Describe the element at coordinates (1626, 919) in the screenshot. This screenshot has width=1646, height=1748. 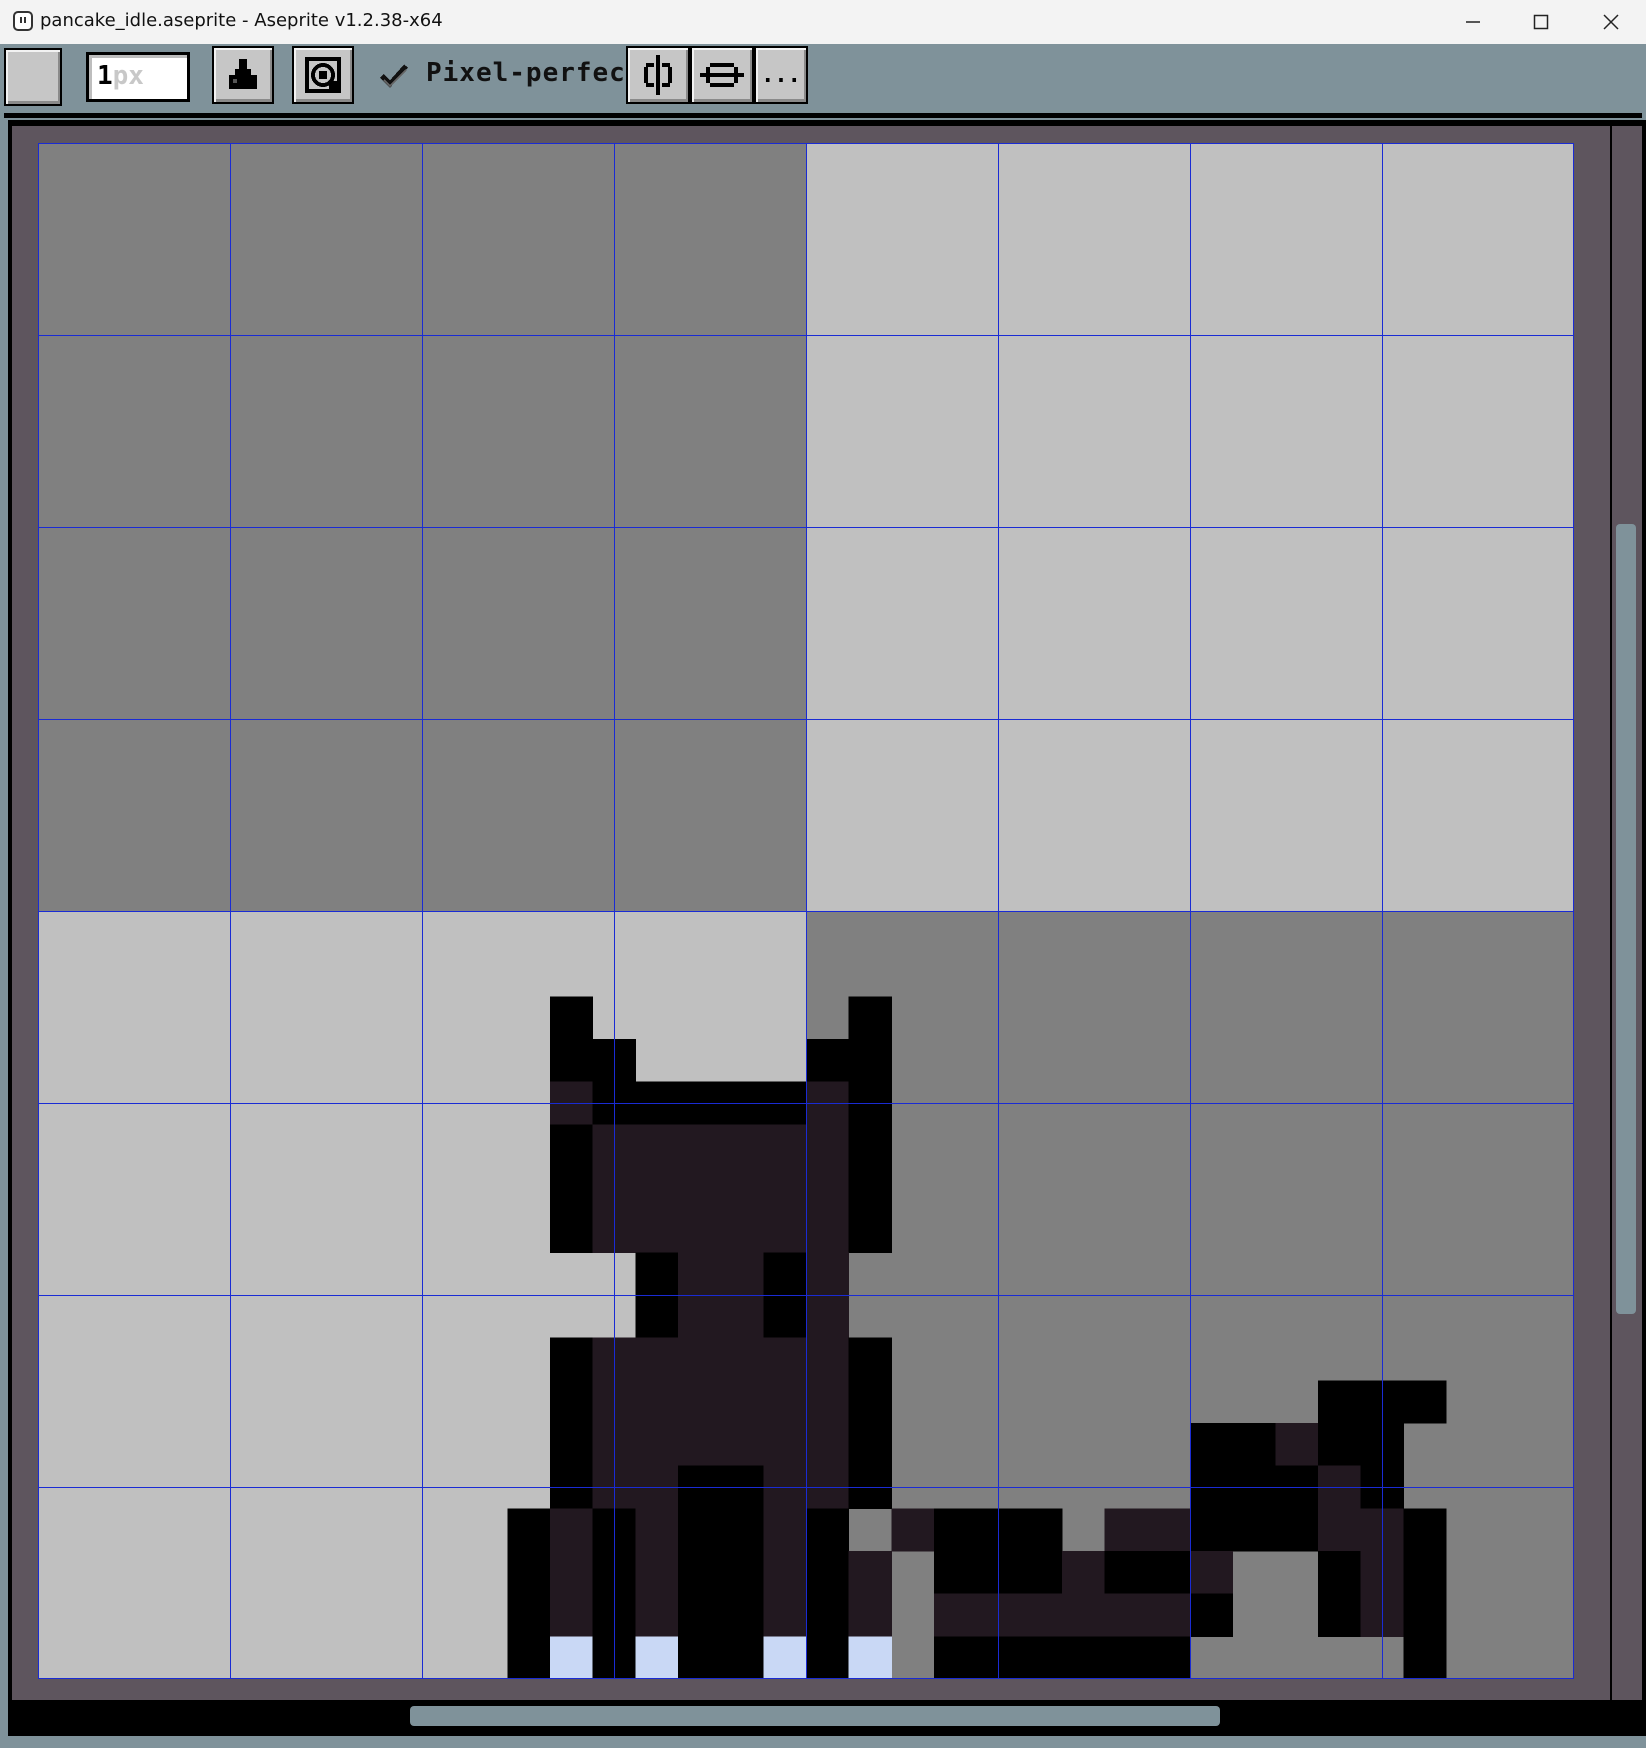
I see `vertical-scroll-thumb` at that location.